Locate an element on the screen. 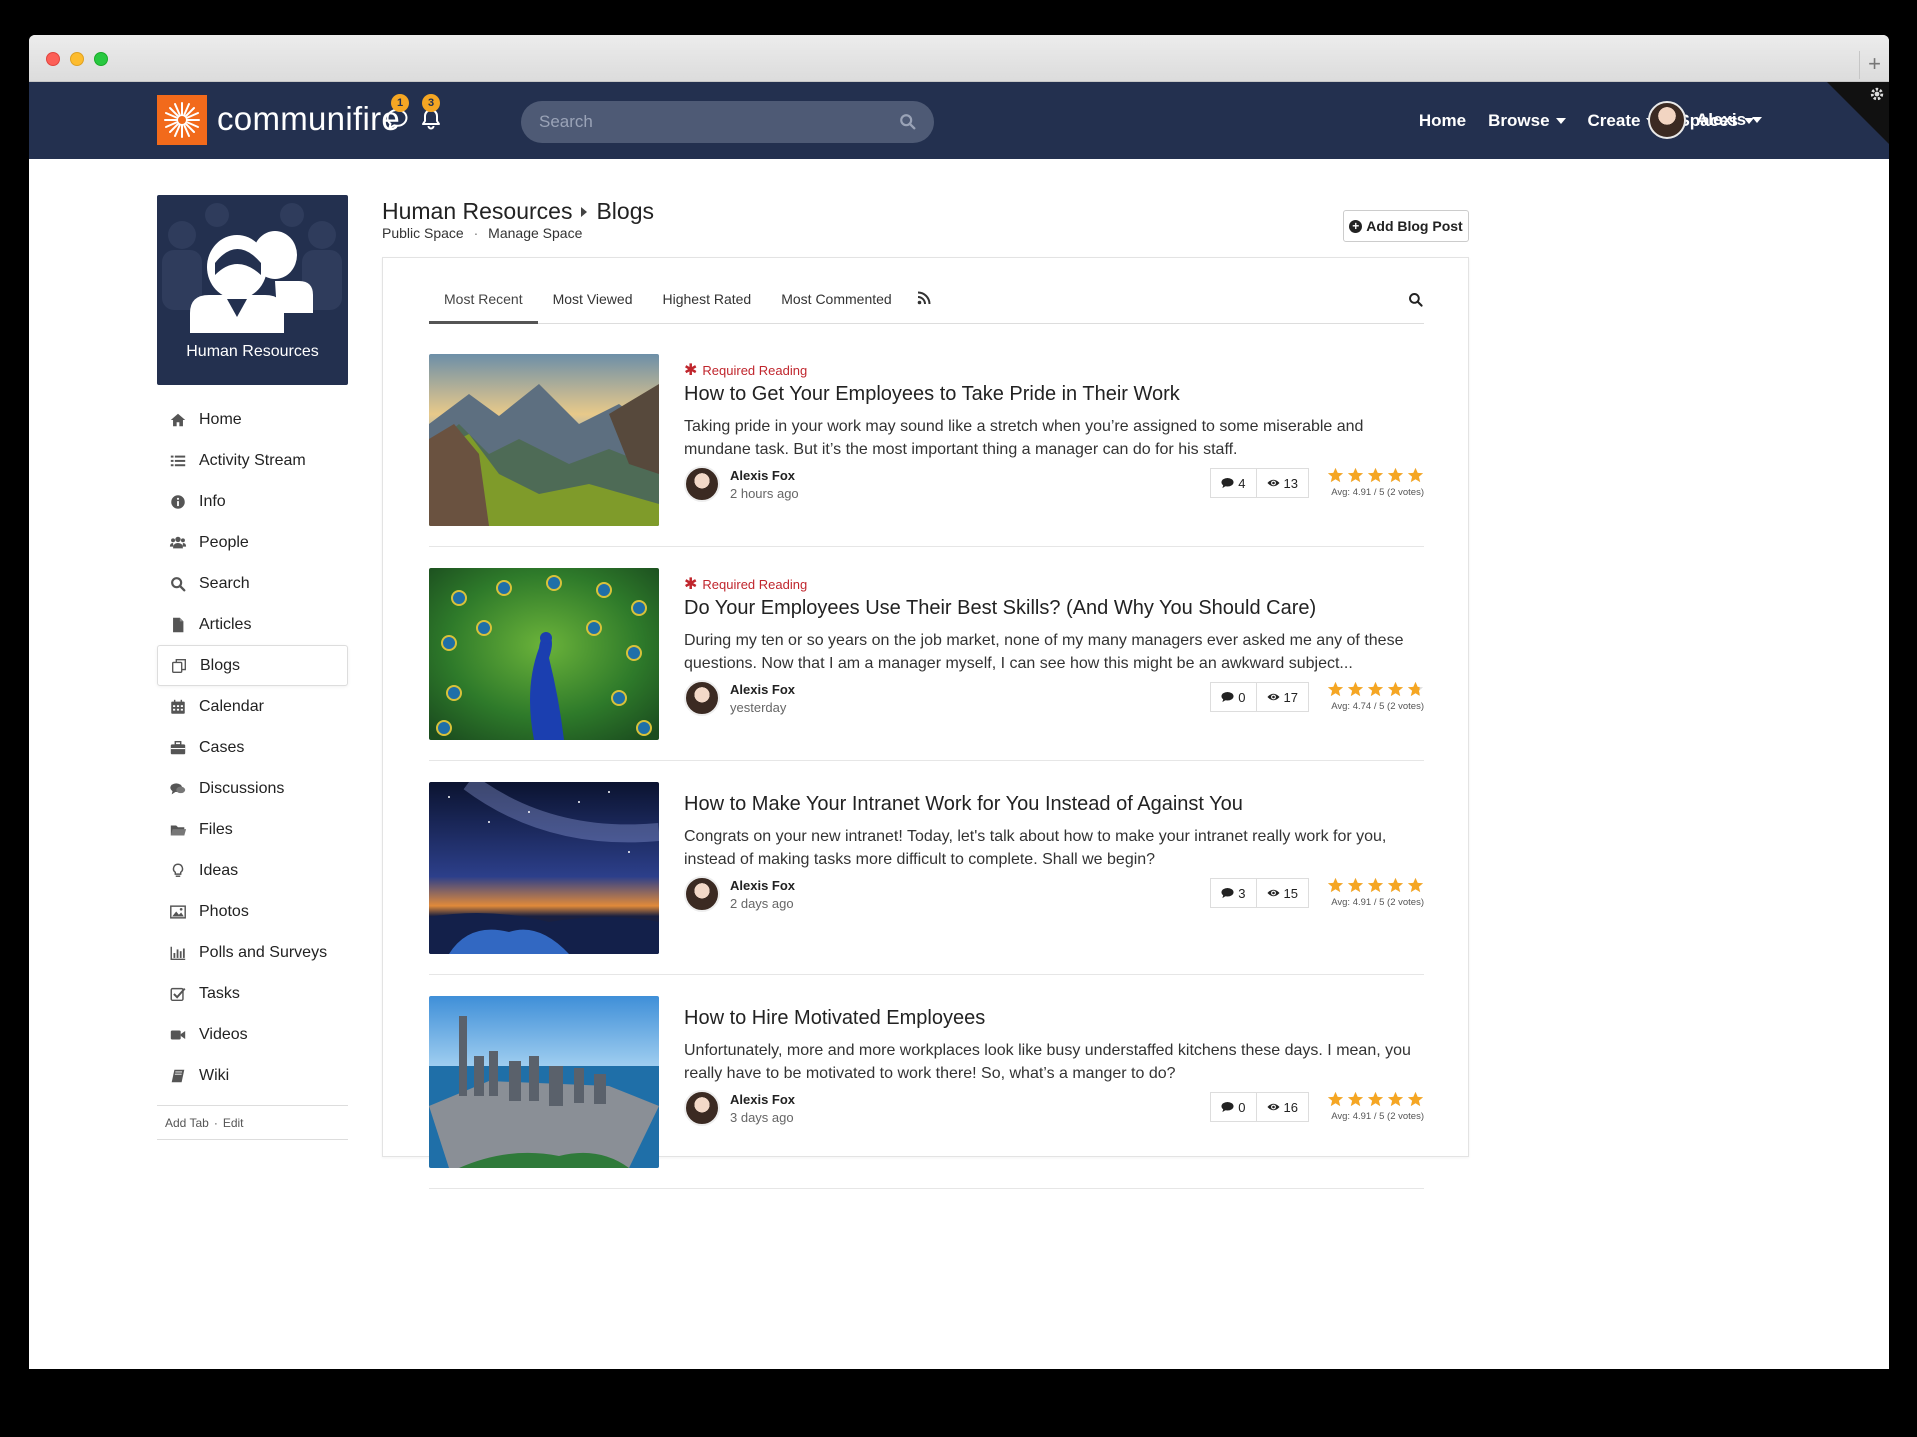 The height and width of the screenshot is (1437, 1917). sidebar-item-ideas: Ideas is located at coordinates (252, 870).